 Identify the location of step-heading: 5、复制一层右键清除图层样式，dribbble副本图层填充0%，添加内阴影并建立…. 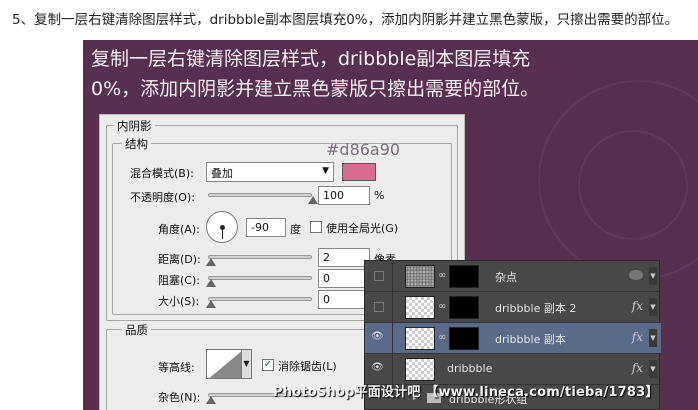
(345, 20).